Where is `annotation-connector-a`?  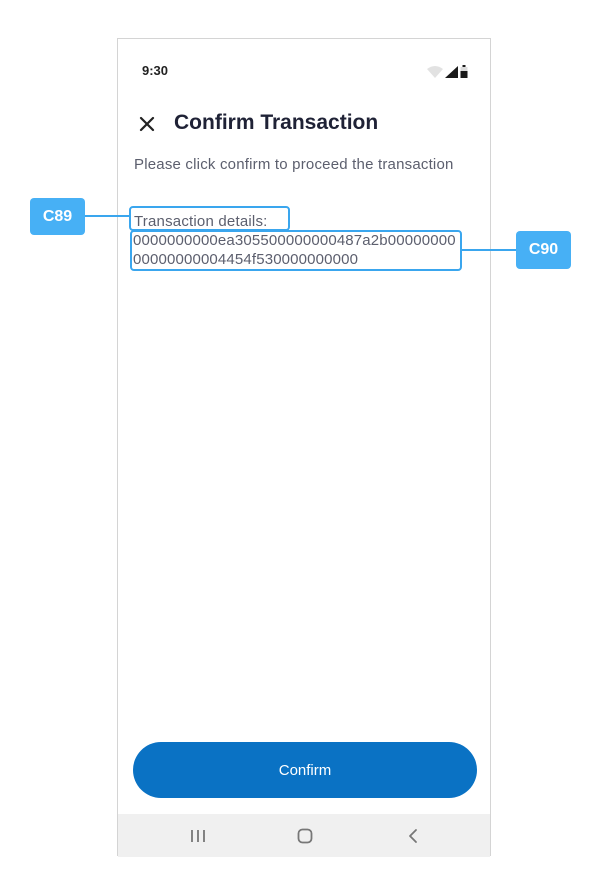
annotation-connector-a is located at coordinates (107, 216).